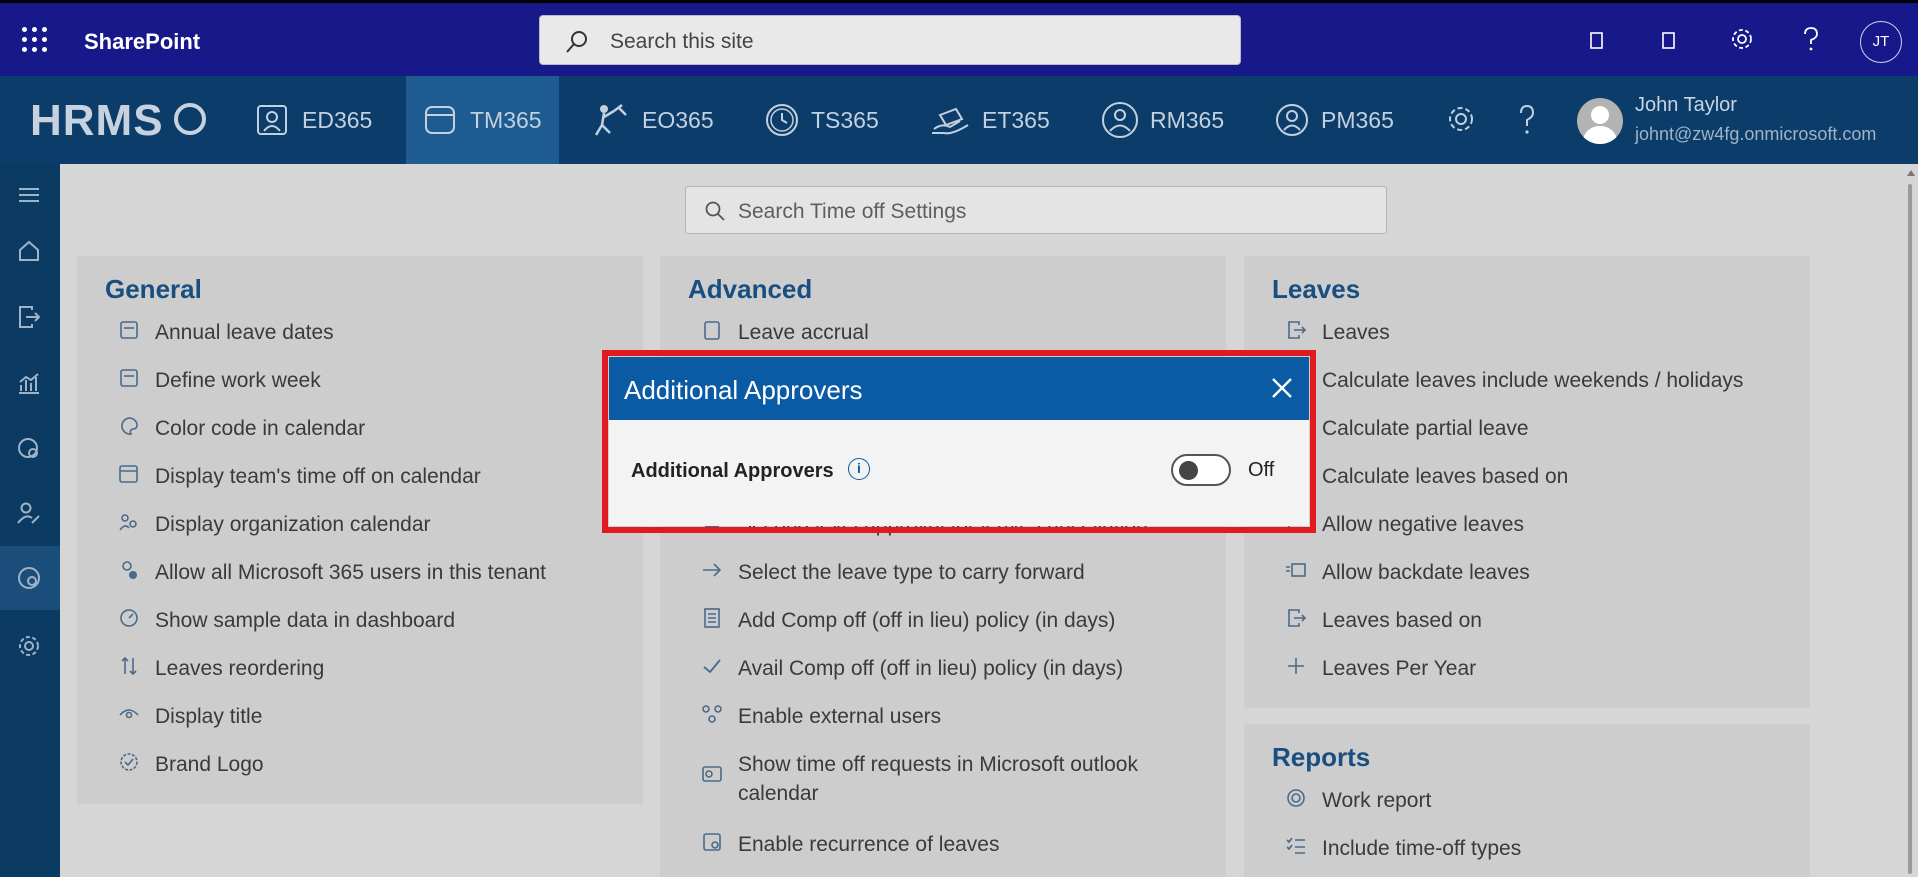 The width and height of the screenshot is (1918, 877). Describe the element at coordinates (1316, 289) in the screenshot. I see `leaves-panel-title: Leaves` at that location.